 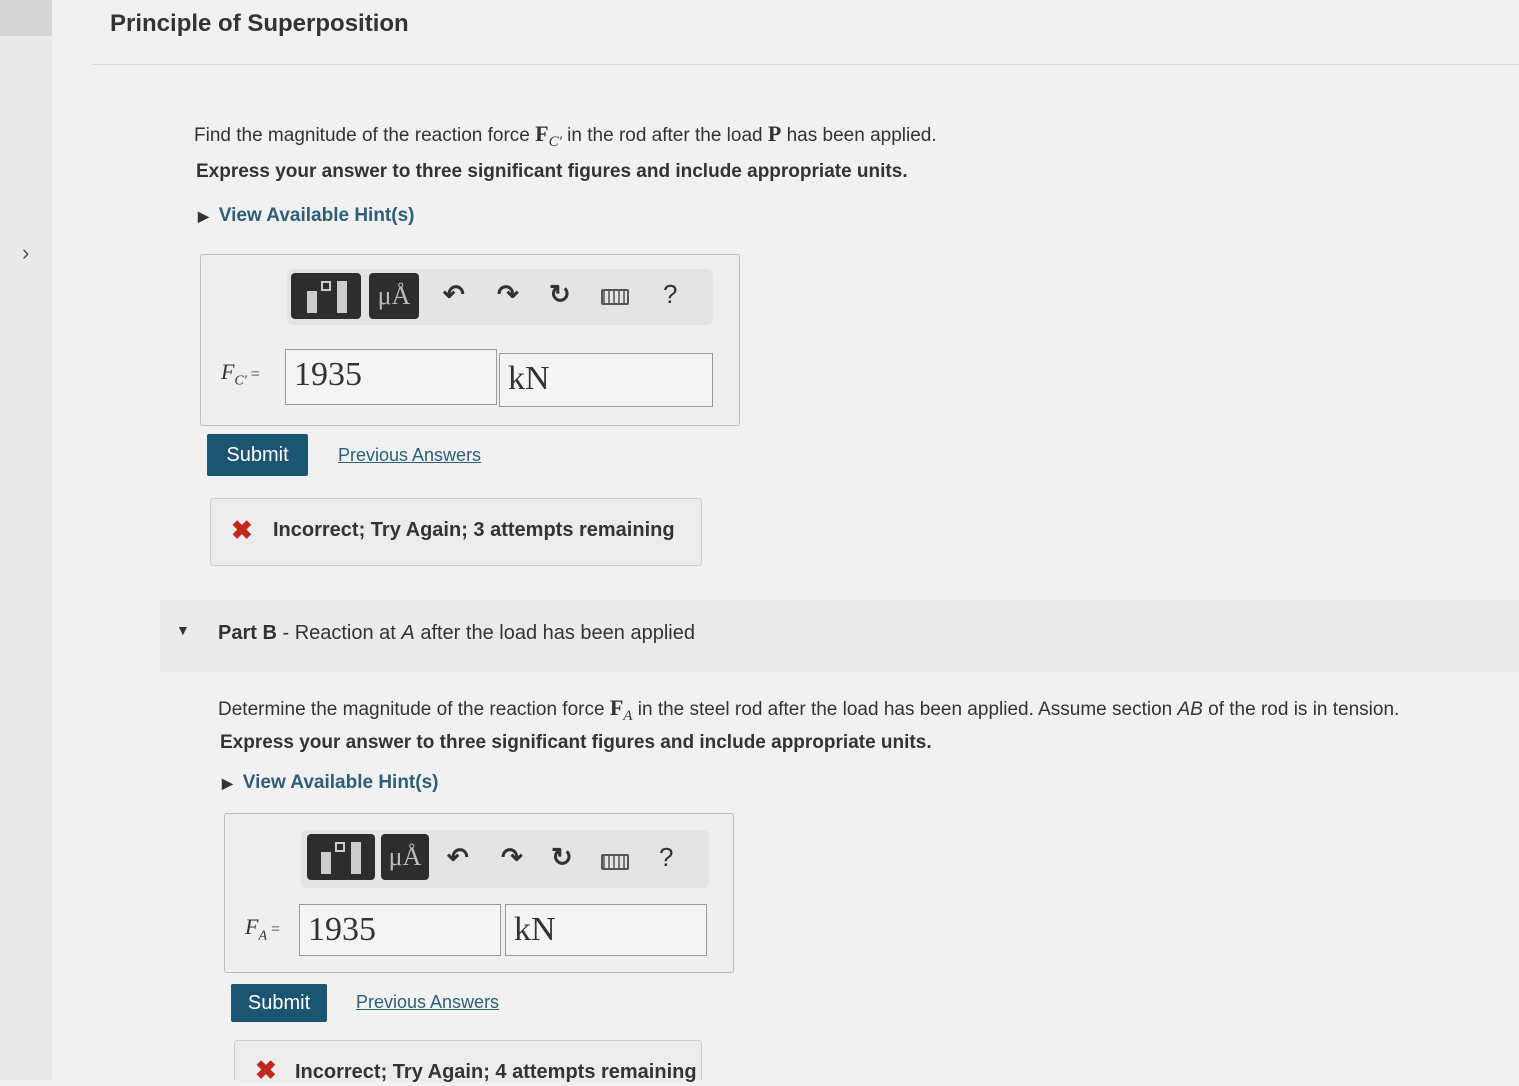 What do you see at coordinates (348, 633) in the screenshot?
I see `heading-text: Reaction at` at bounding box center [348, 633].